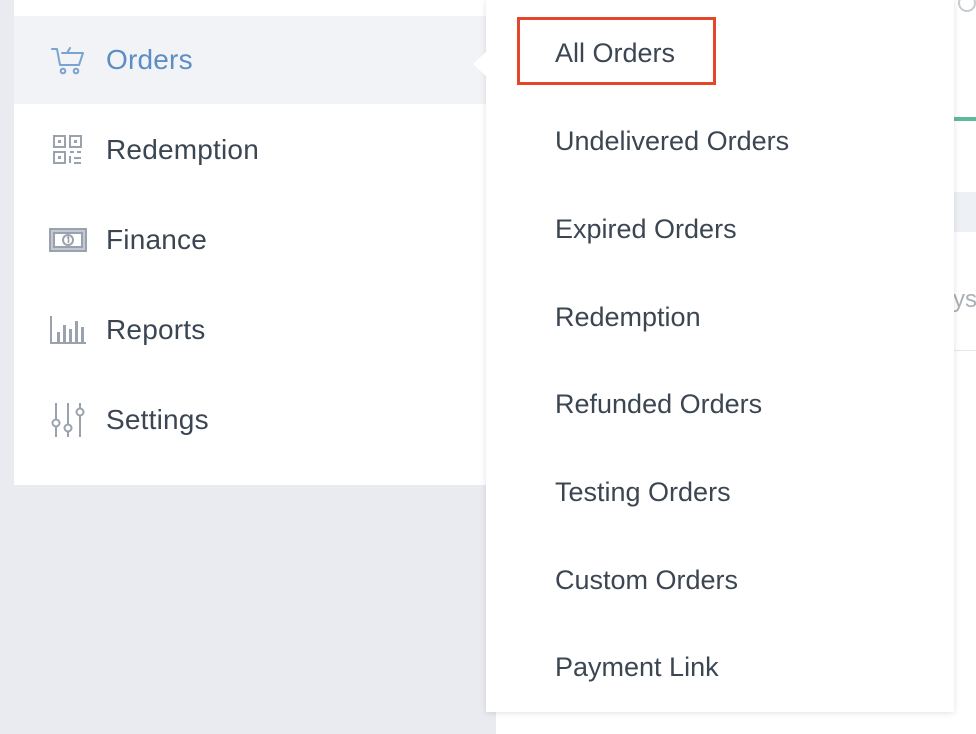 The width and height of the screenshot is (976, 734). Describe the element at coordinates (672, 141) in the screenshot. I see `submenu-item-undelivered-orders: Undelivered Orders` at that location.